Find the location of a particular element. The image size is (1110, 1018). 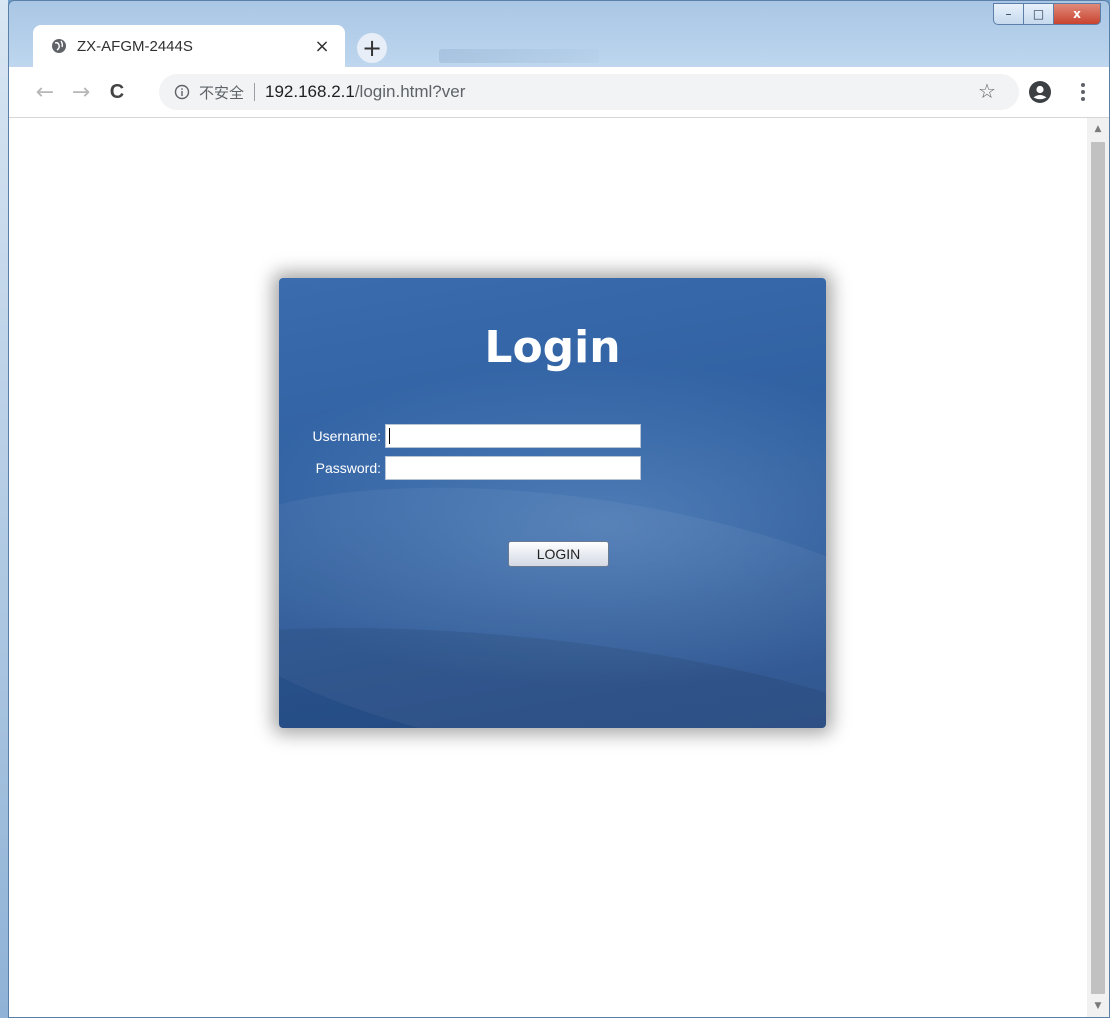

password-label: Password: is located at coordinates (348, 468).